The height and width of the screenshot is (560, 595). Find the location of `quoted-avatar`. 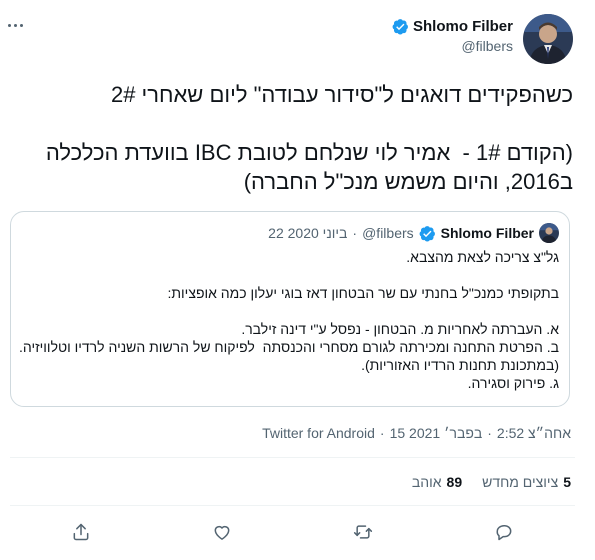

quoted-avatar is located at coordinates (549, 233).